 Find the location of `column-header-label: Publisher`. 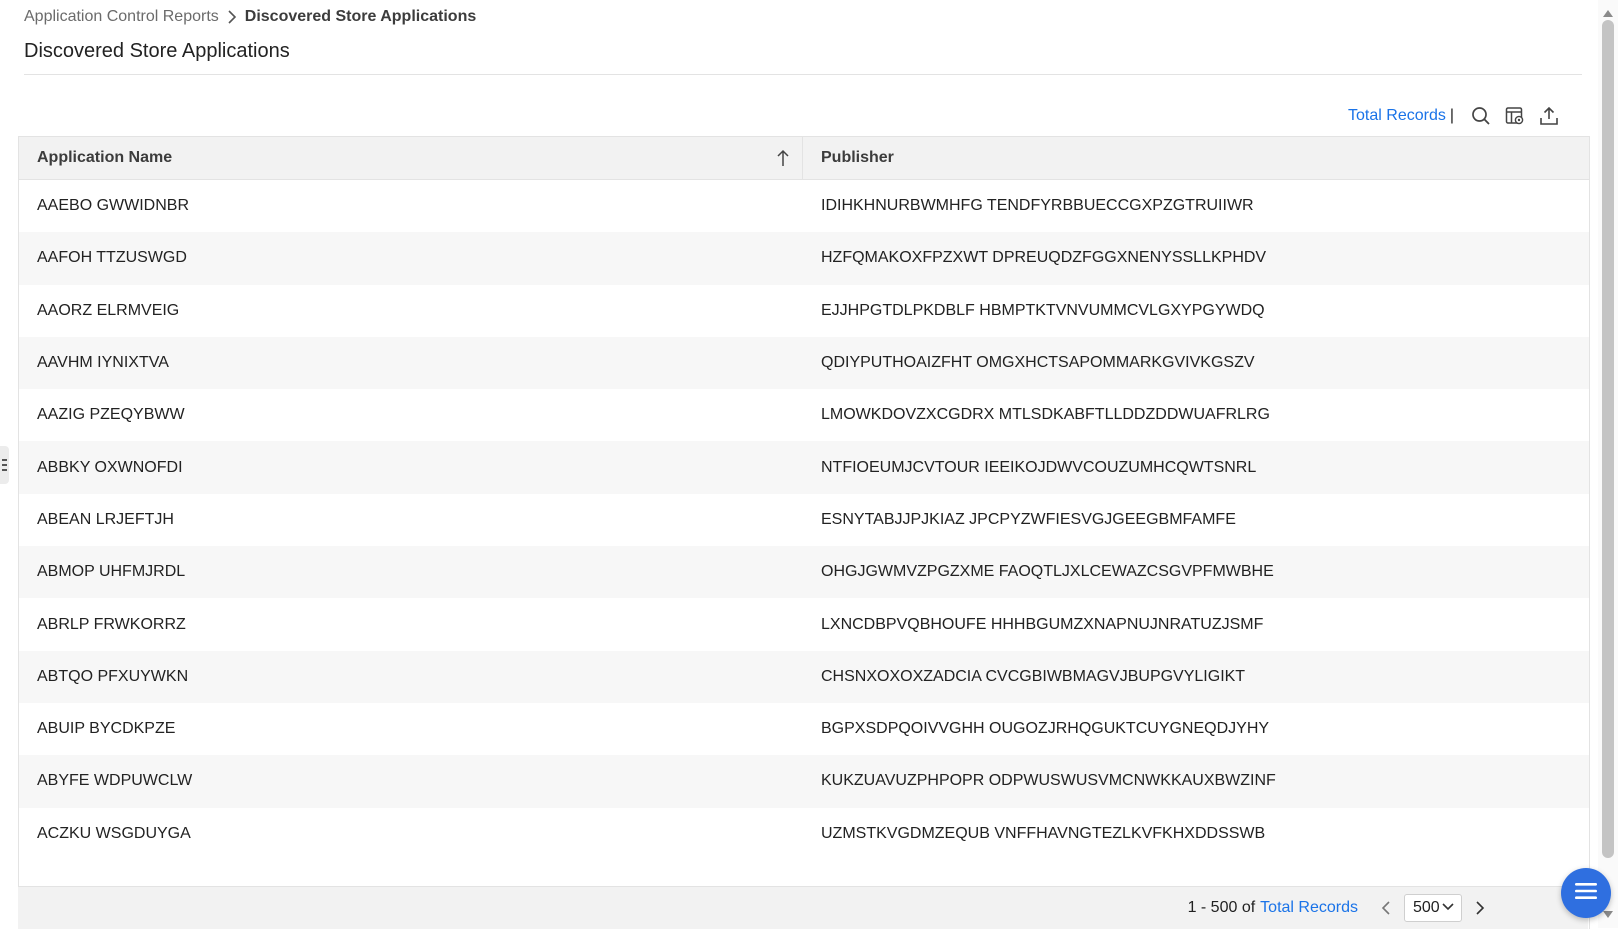

column-header-label: Publisher is located at coordinates (857, 157).